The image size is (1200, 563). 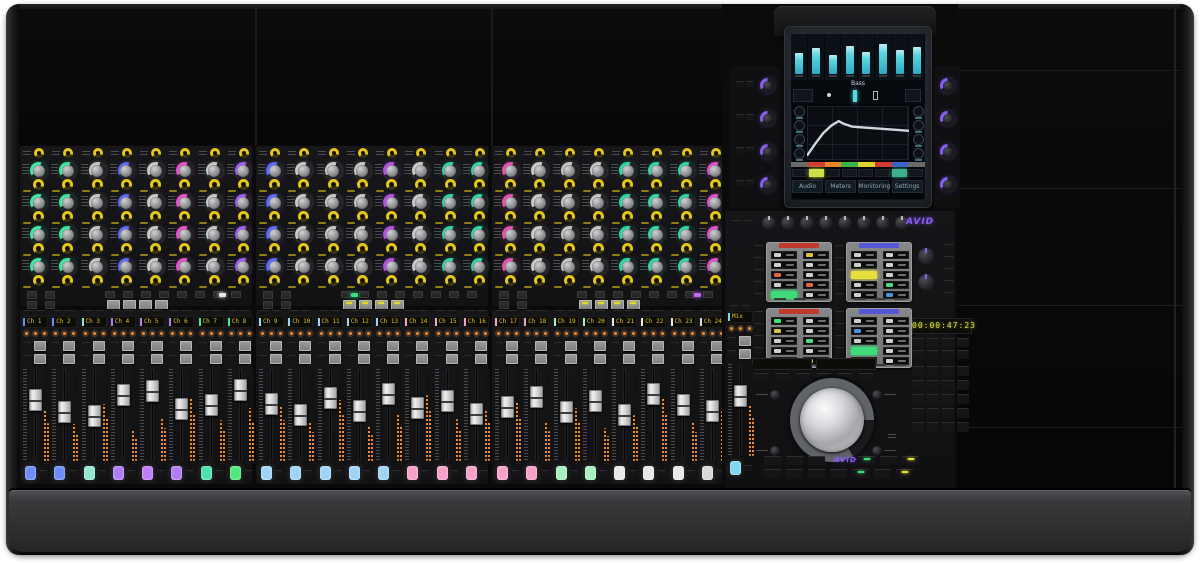 I want to click on attention-button, so click(x=396, y=473).